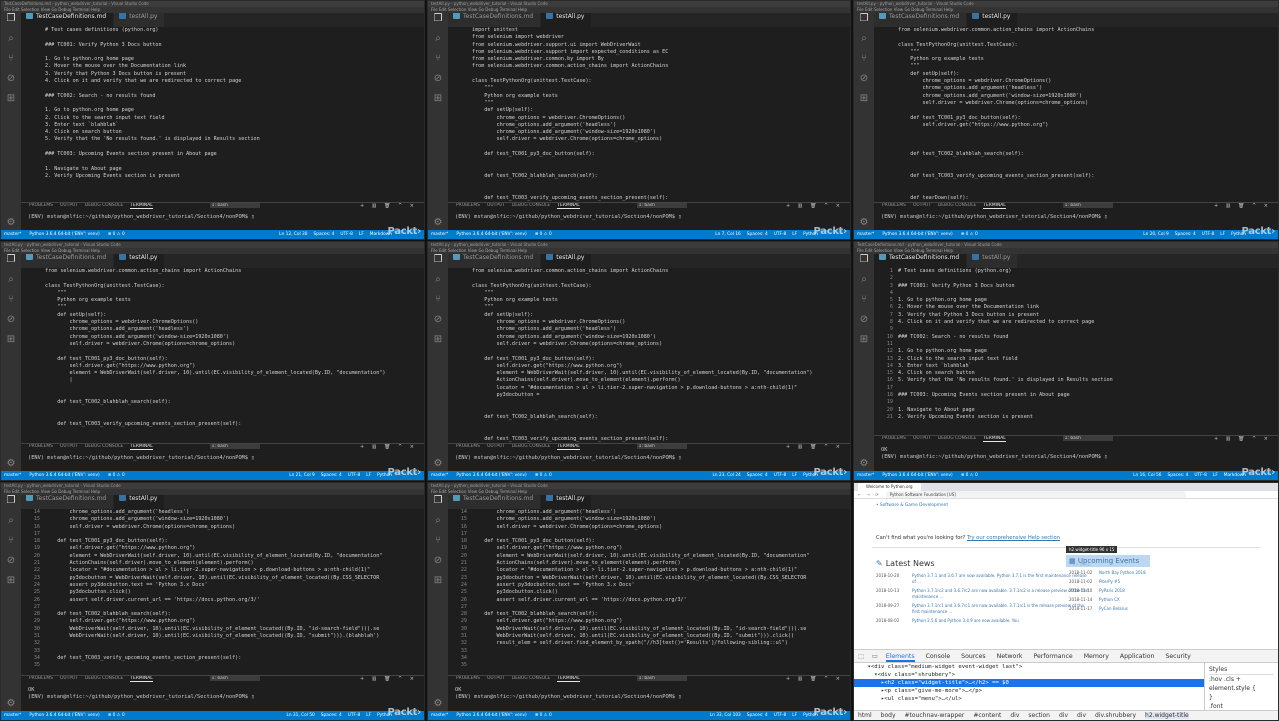  What do you see at coordinates (865, 715) in the screenshot?
I see `breadcrumb-item: html` at bounding box center [865, 715].